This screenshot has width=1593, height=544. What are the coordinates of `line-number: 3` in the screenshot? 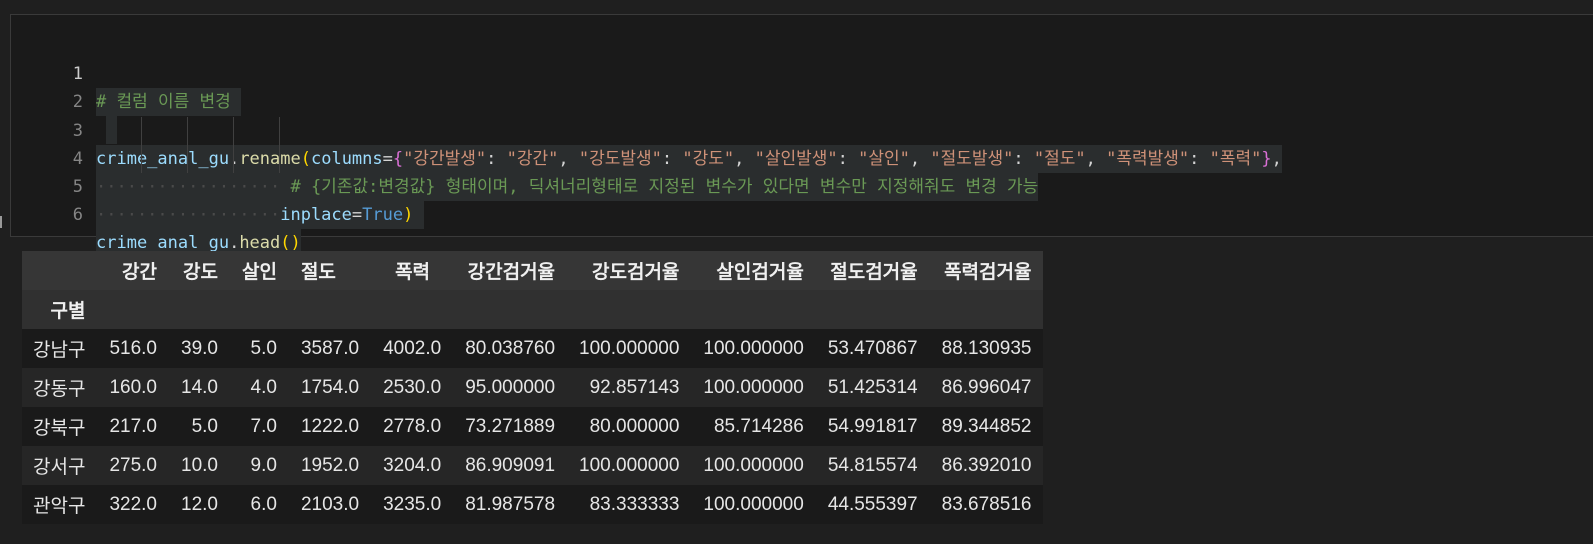 It's located at (77, 131).